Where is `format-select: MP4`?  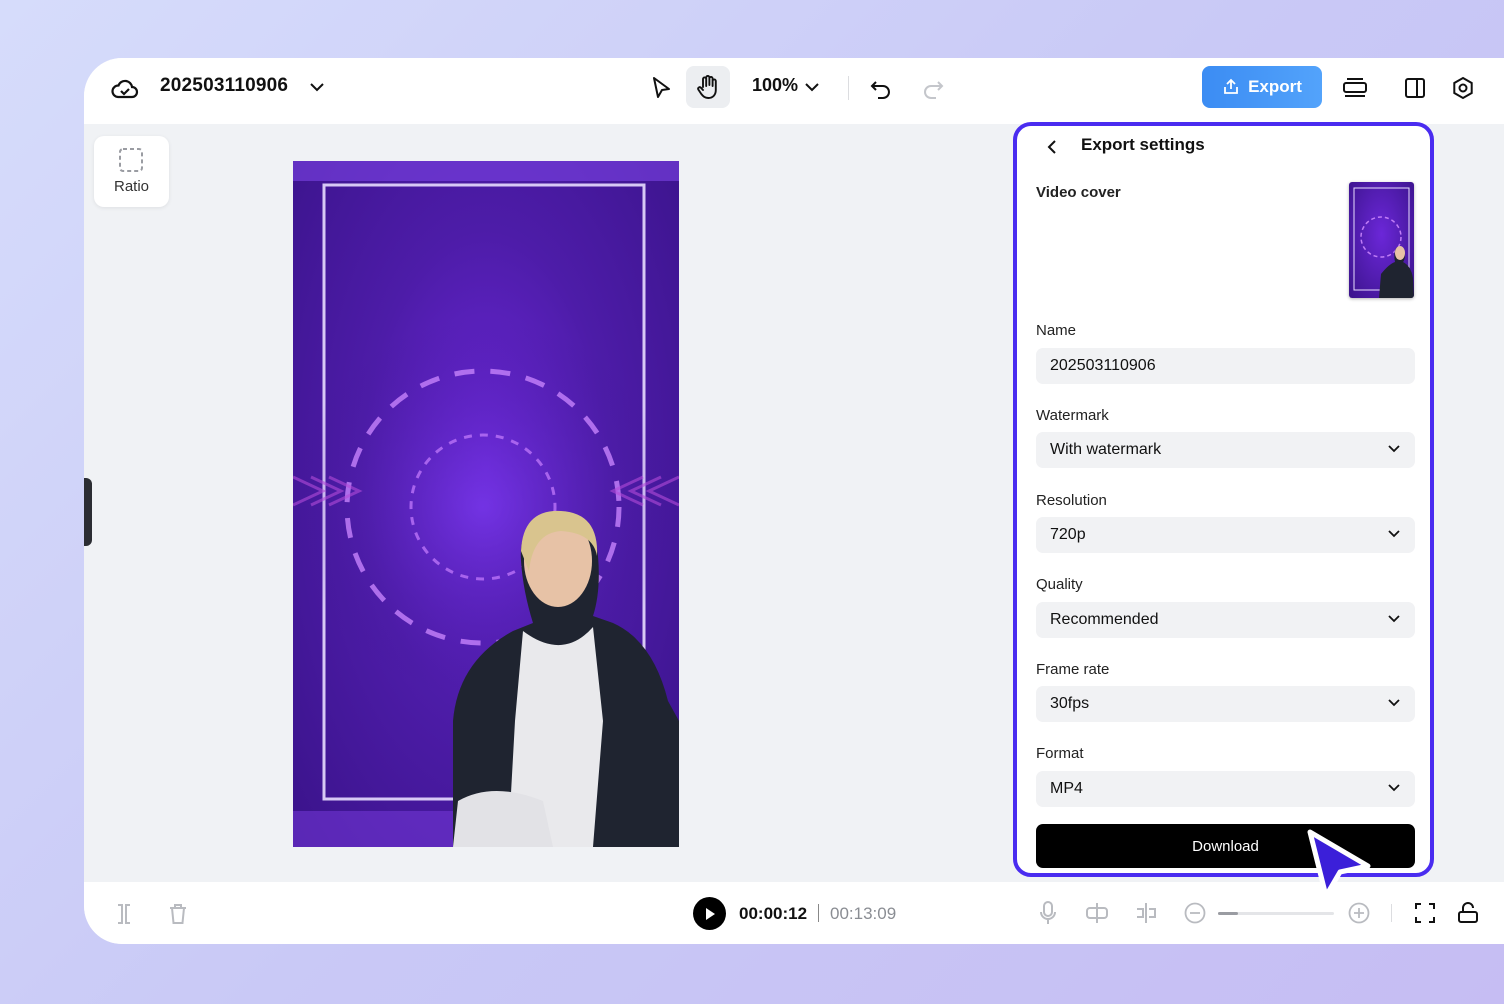
format-select: MP4 is located at coordinates (1225, 789).